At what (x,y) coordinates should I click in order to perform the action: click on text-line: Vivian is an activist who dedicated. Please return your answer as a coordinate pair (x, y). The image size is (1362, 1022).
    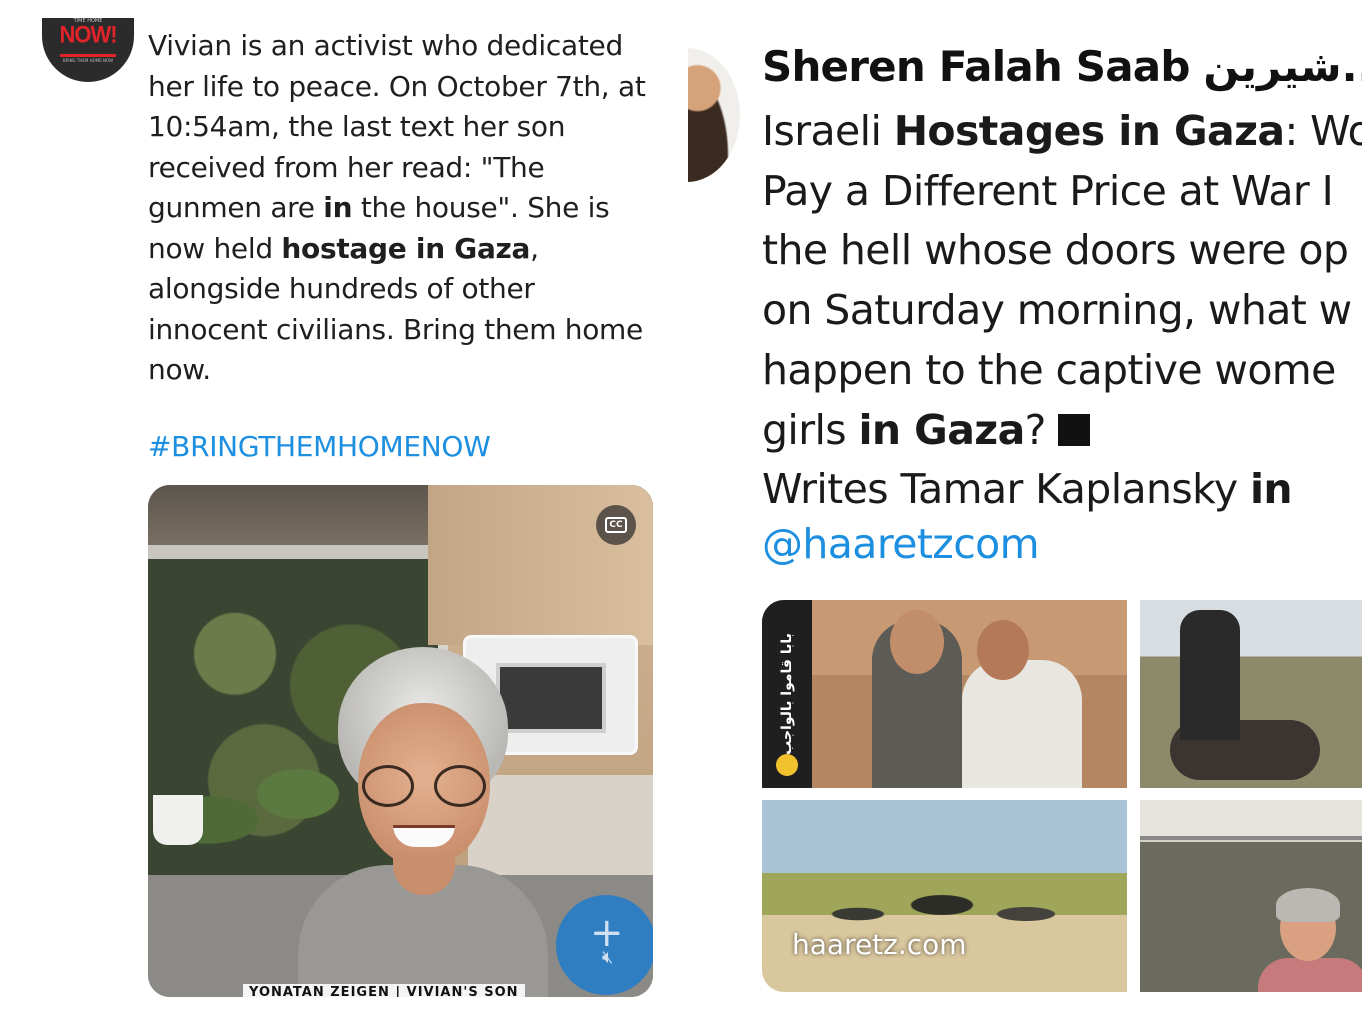
    Looking at the image, I should click on (408, 46).